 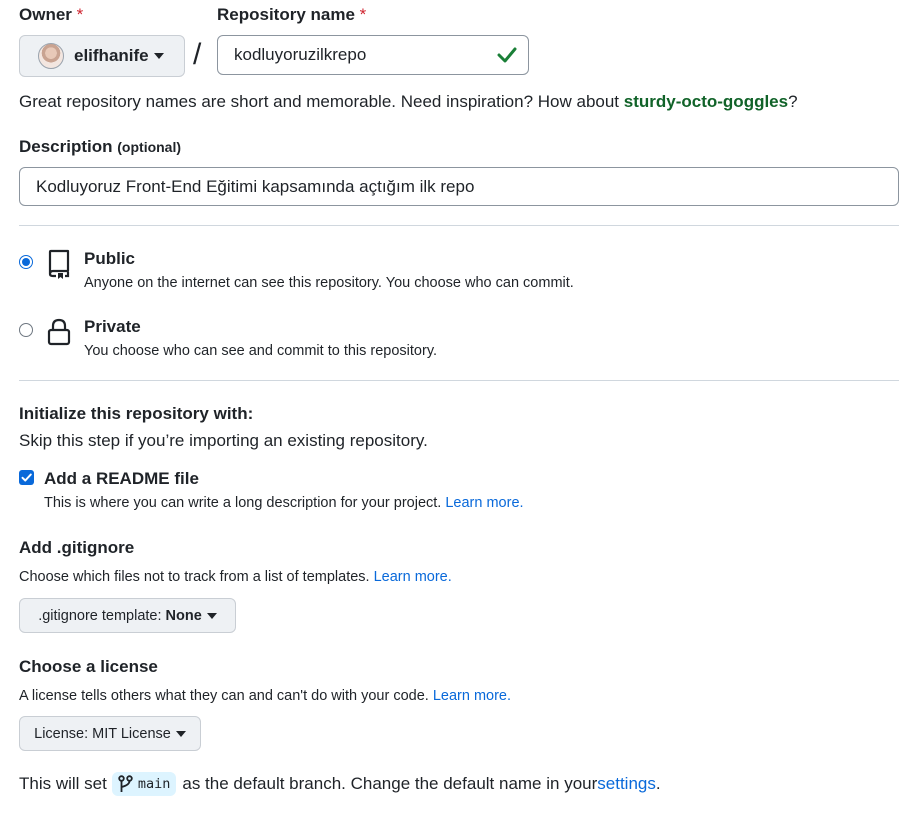 I want to click on avatar, so click(x=51, y=56).